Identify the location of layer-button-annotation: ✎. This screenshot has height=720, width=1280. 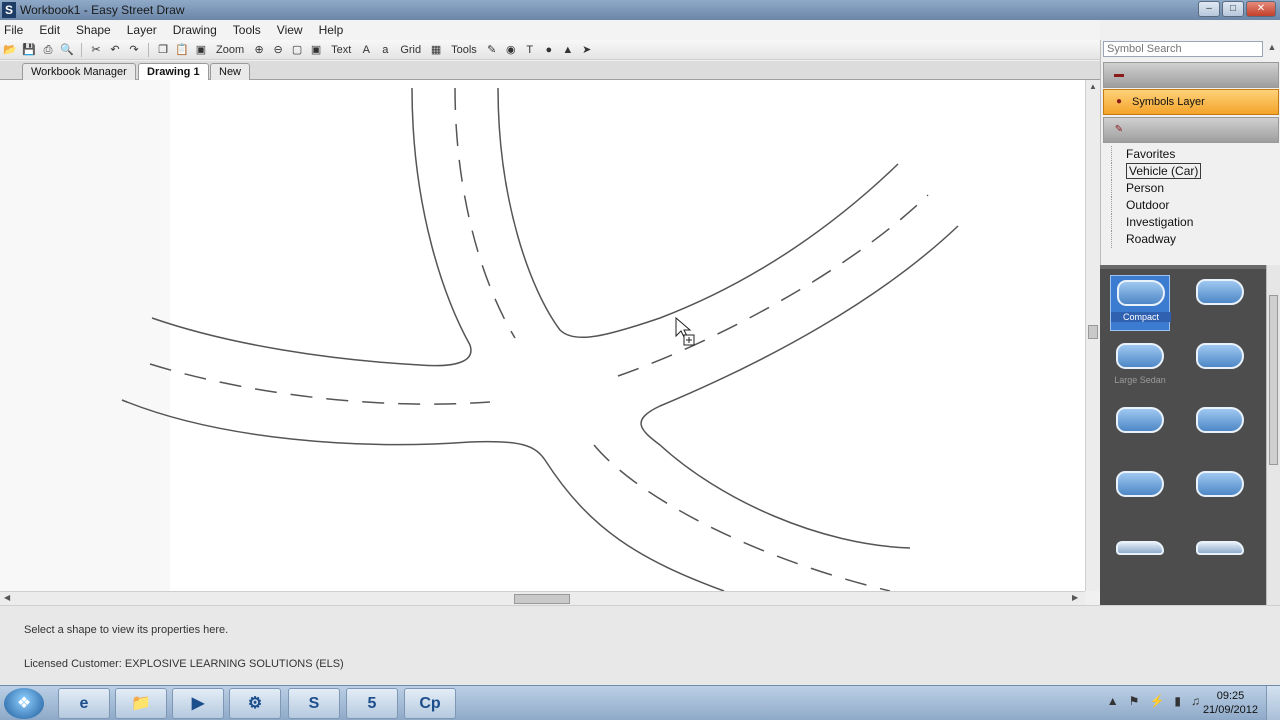
(1191, 130).